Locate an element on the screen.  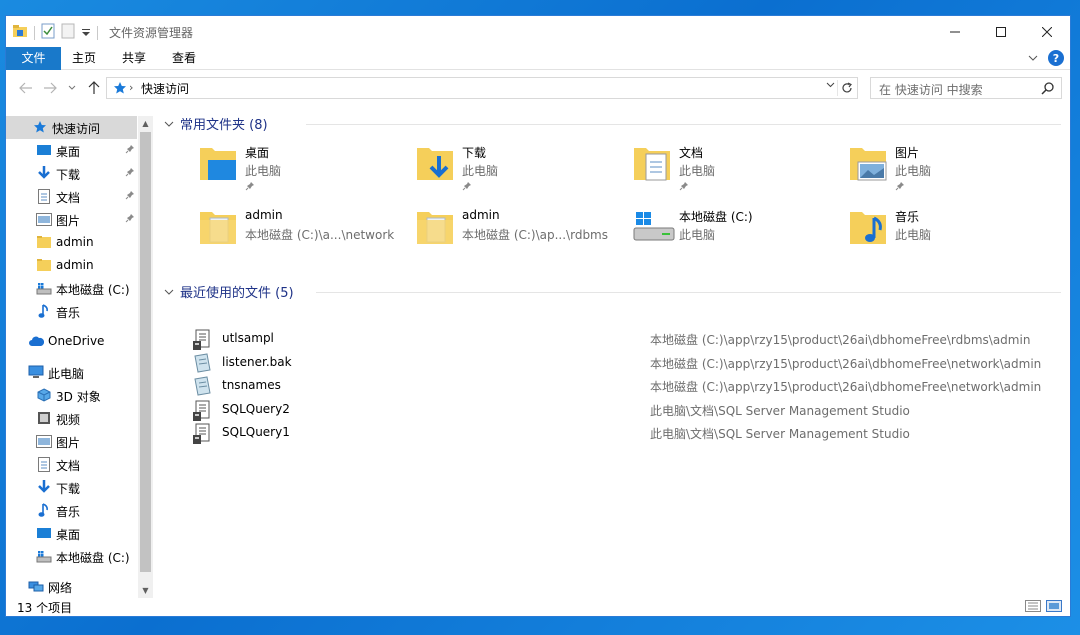
folder-tile: 图片 此电脑 is located at coordinates (953, 168).